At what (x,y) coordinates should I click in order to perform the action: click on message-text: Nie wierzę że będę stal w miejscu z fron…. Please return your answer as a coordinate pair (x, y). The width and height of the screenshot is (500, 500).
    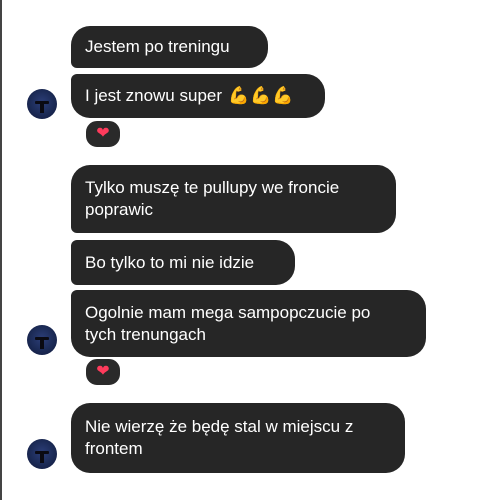
    Looking at the image, I should click on (219, 437).